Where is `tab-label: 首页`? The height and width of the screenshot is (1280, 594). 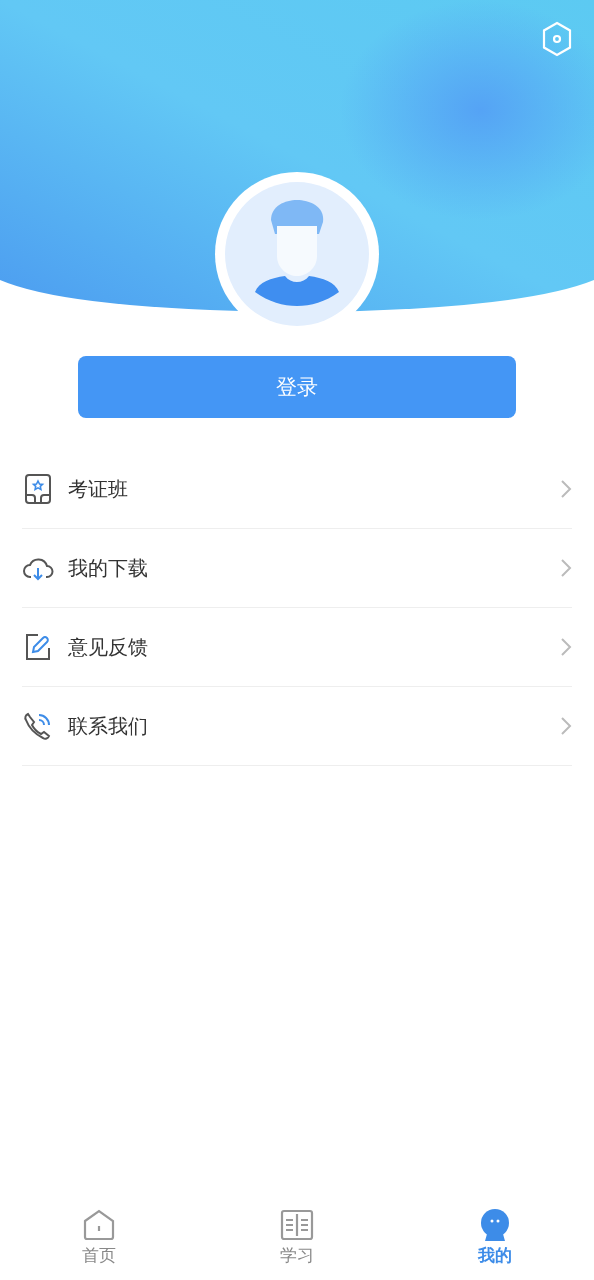 tab-label: 首页 is located at coordinates (99, 1255).